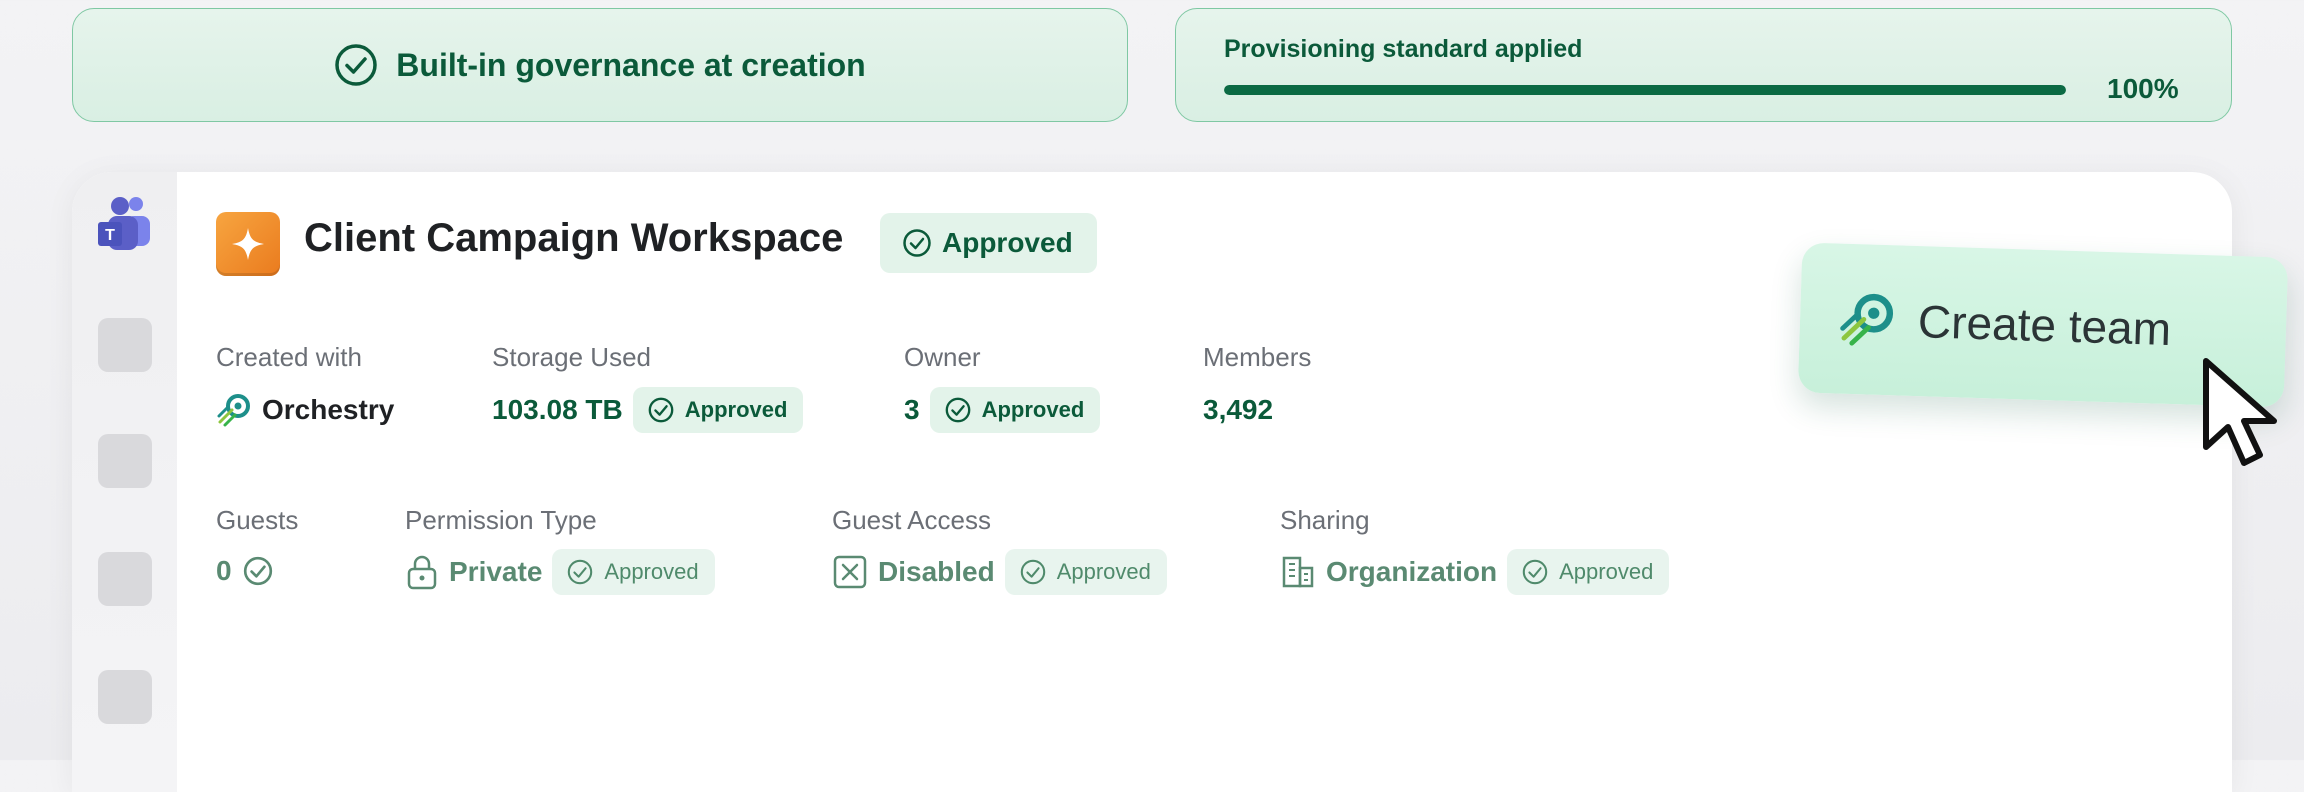 This screenshot has height=792, width=2304. I want to click on guest-access-label: Guest Access, so click(911, 520).